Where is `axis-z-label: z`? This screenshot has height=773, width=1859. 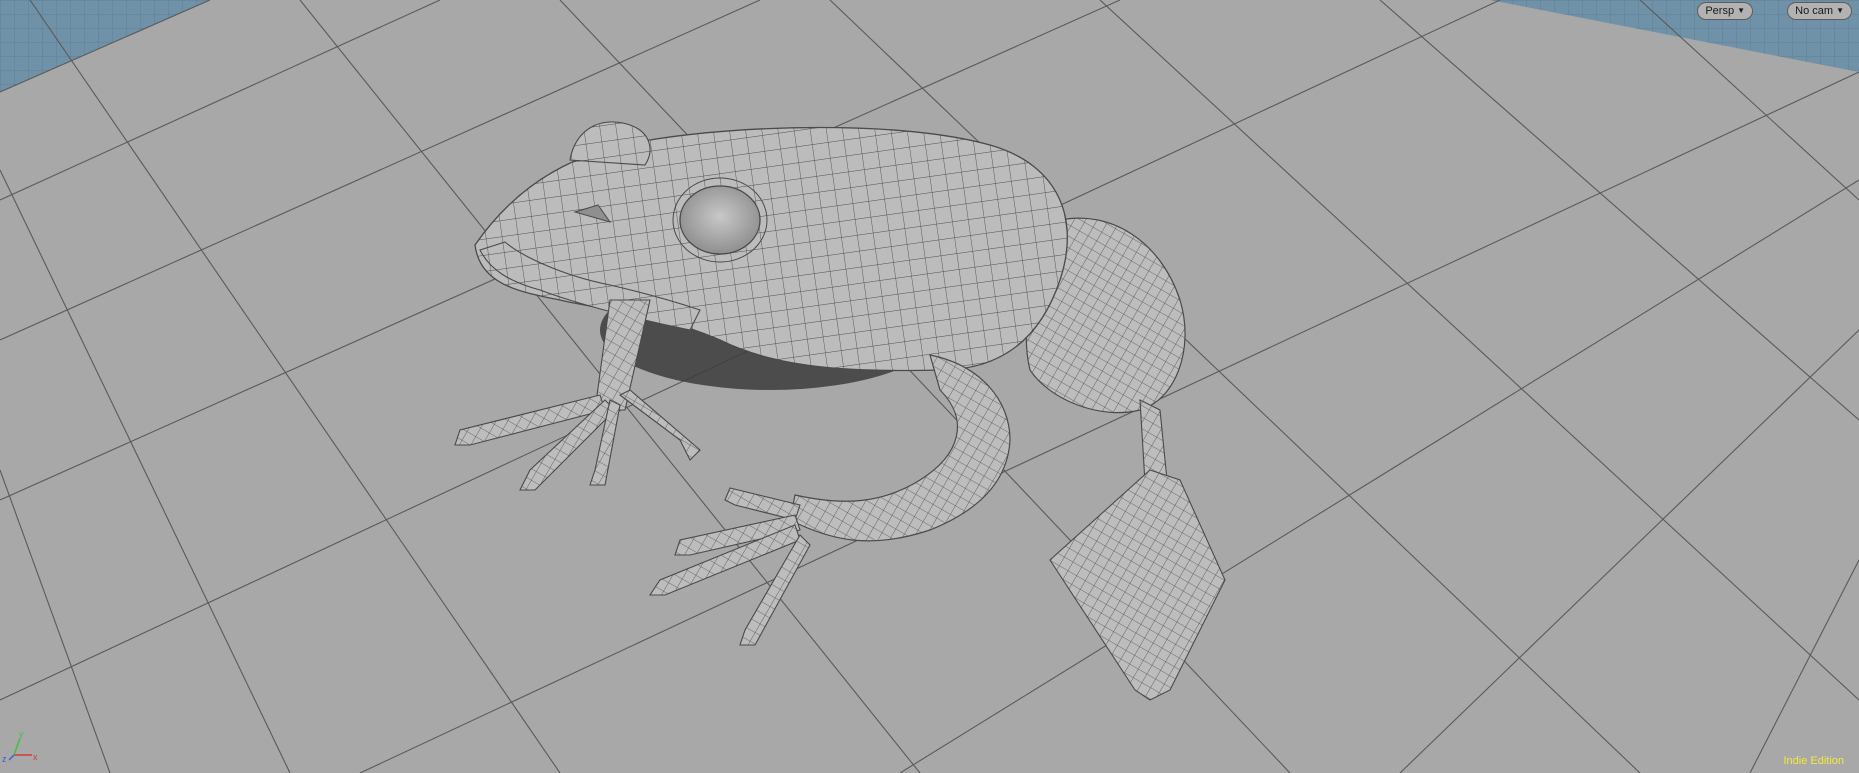 axis-z-label: z is located at coordinates (4, 759).